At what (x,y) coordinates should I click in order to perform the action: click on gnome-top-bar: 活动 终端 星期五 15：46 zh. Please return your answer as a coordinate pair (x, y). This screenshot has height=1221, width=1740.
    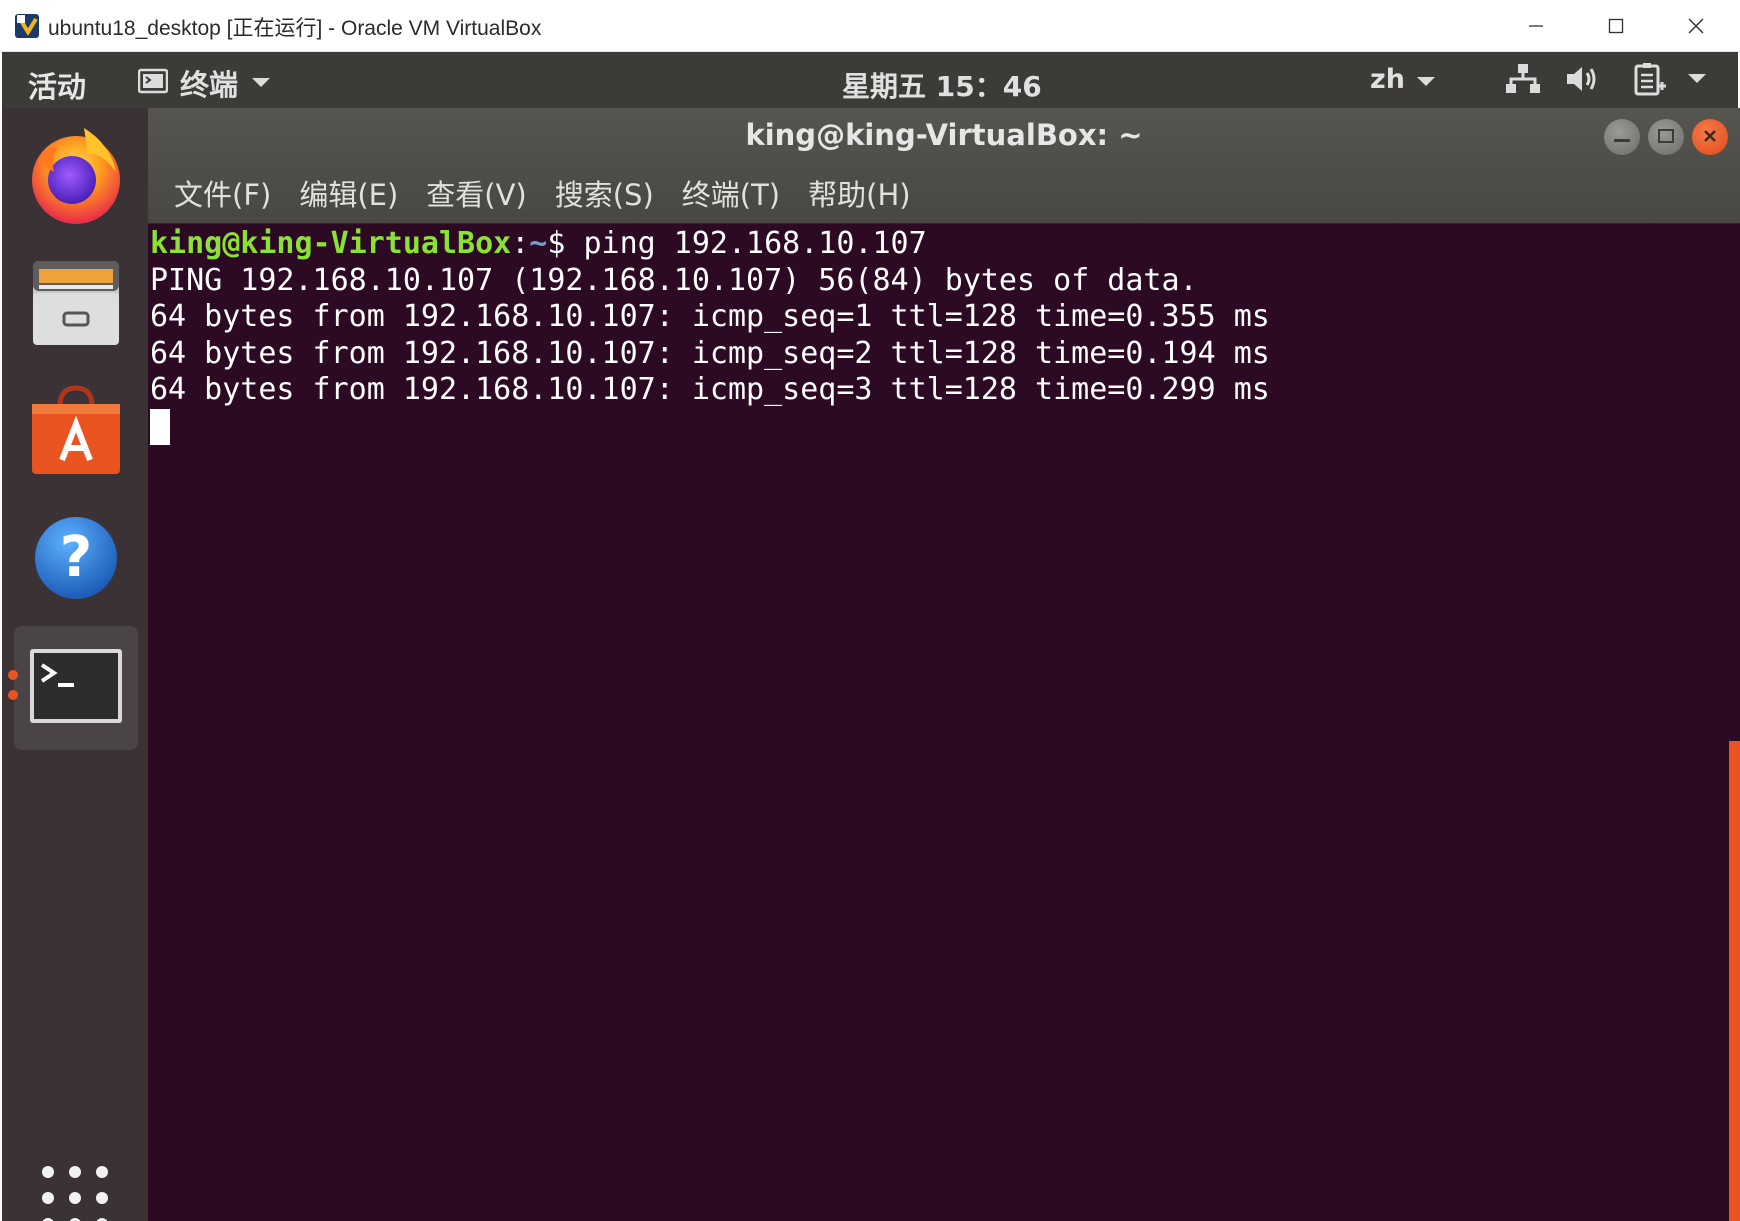
    Looking at the image, I should click on (870, 80).